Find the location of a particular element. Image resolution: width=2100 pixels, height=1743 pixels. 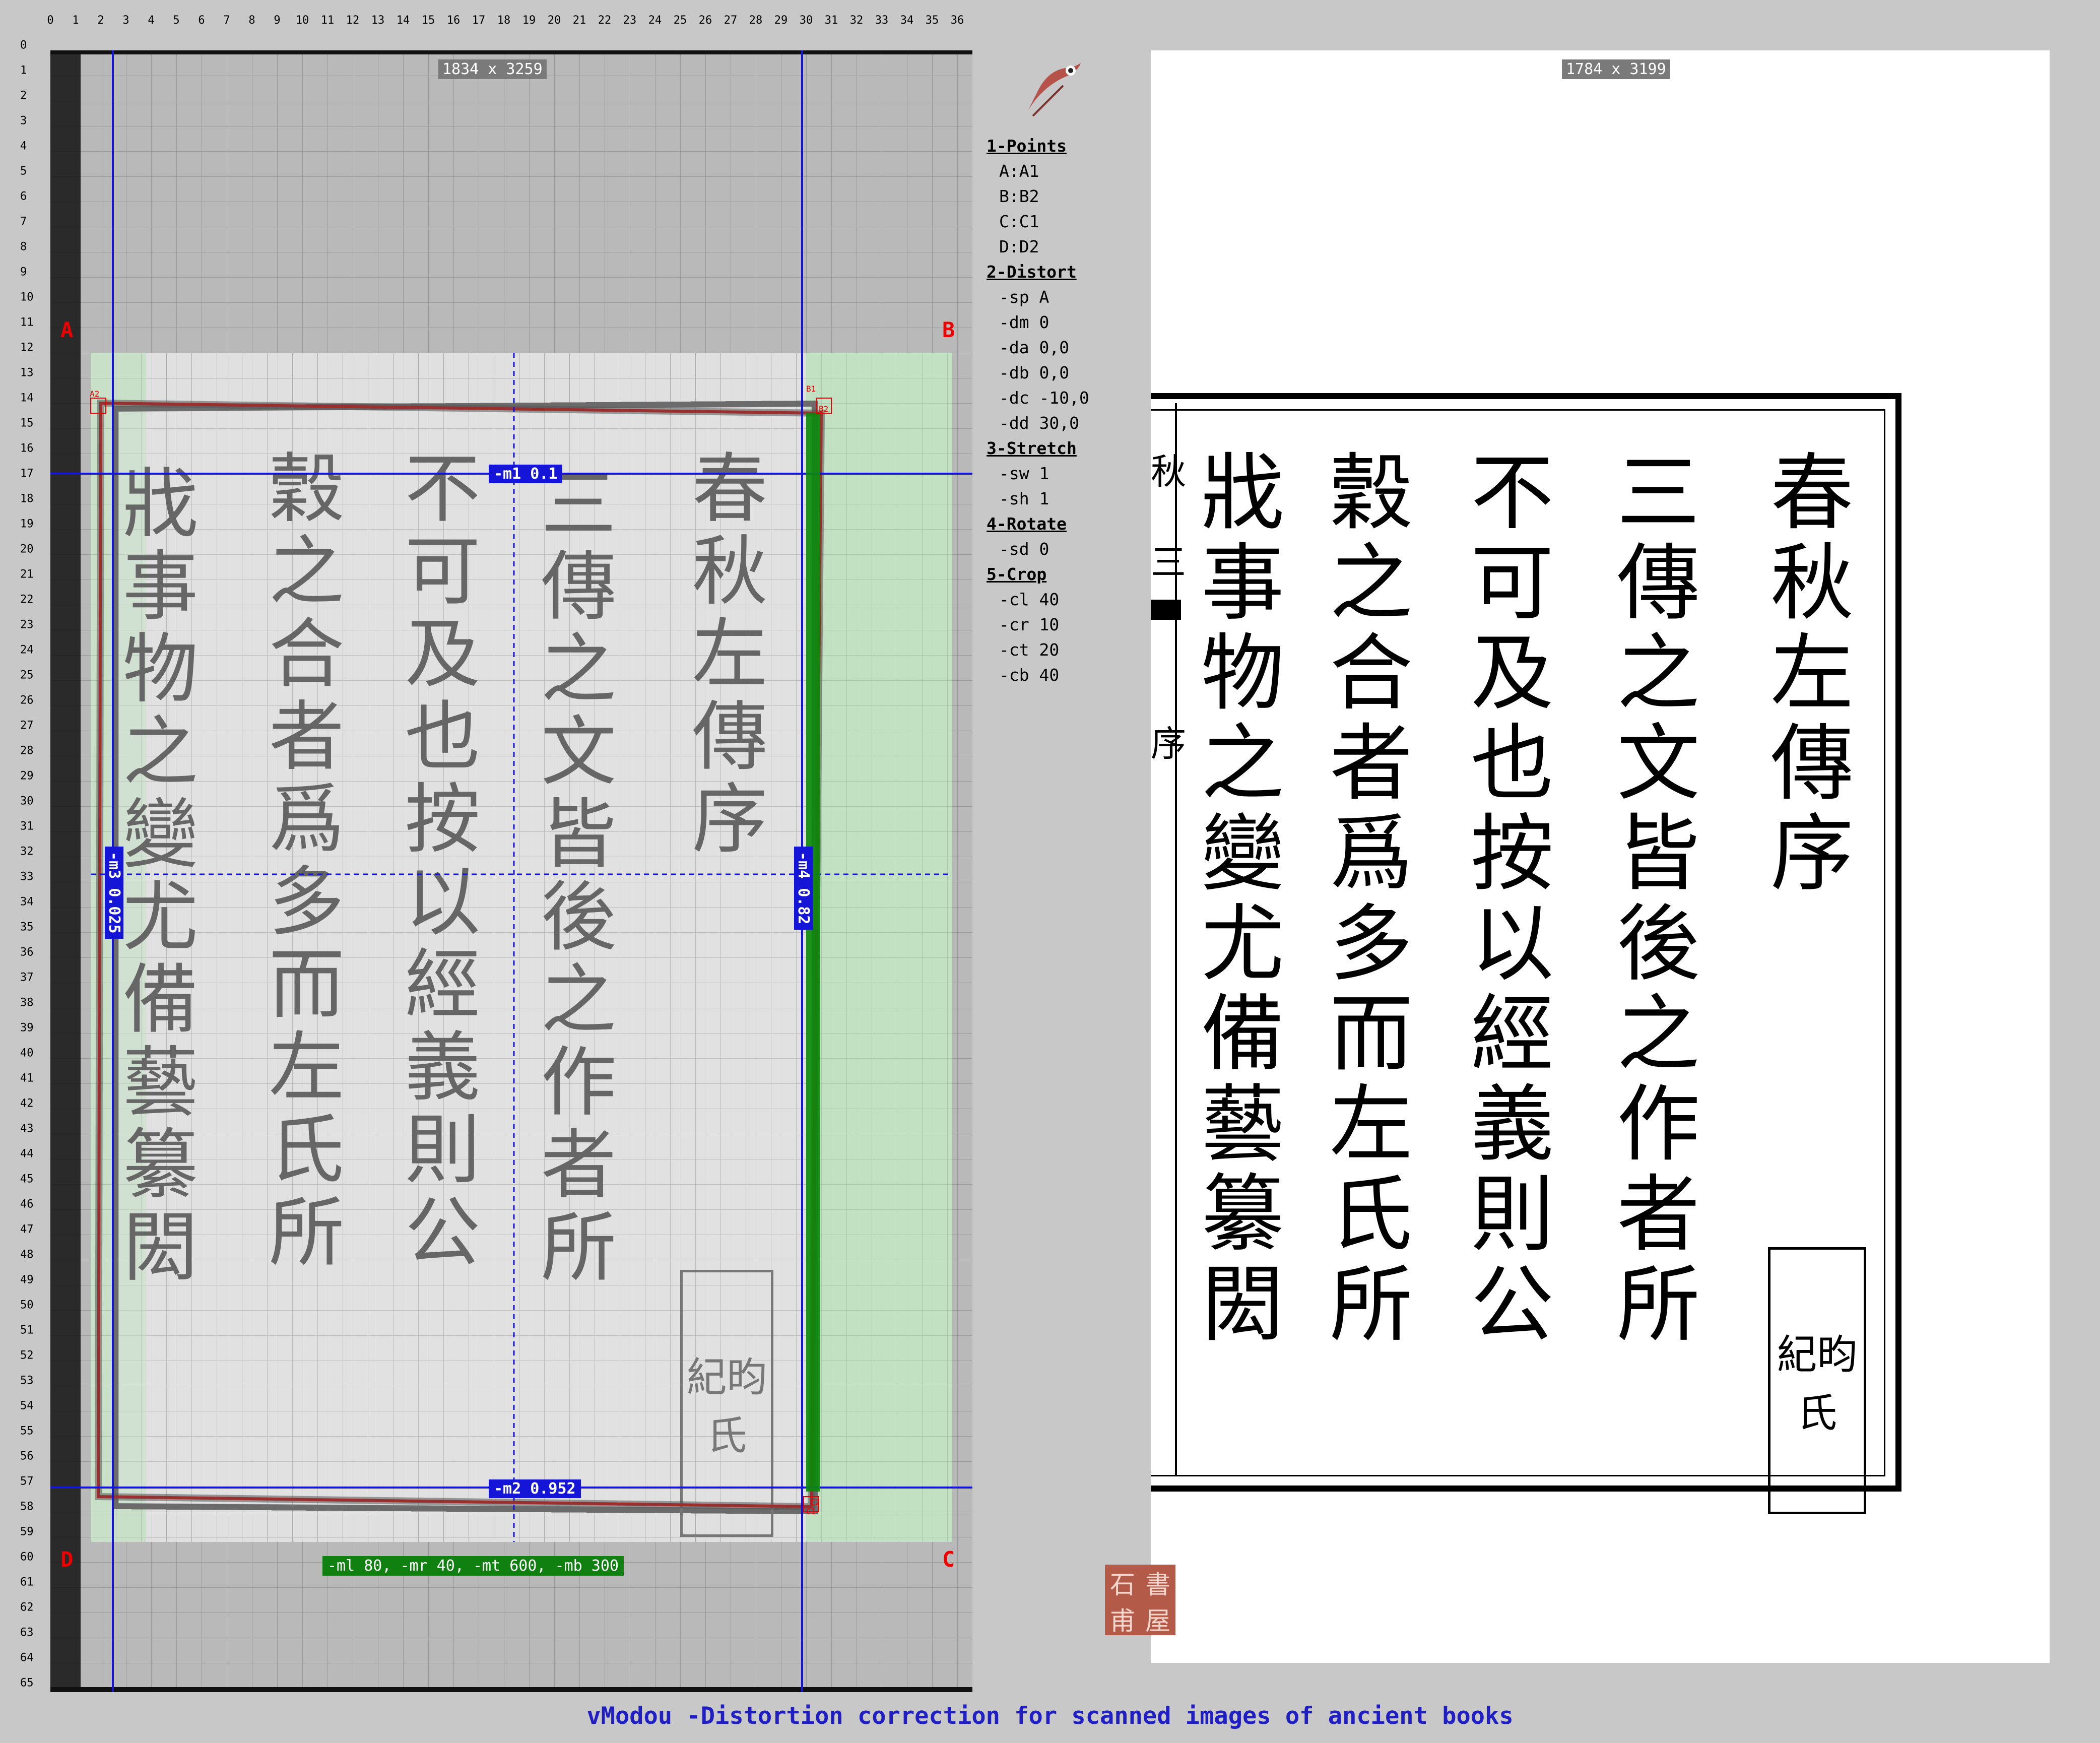

guide-label-m1: -m1 0.1 is located at coordinates (526, 474).